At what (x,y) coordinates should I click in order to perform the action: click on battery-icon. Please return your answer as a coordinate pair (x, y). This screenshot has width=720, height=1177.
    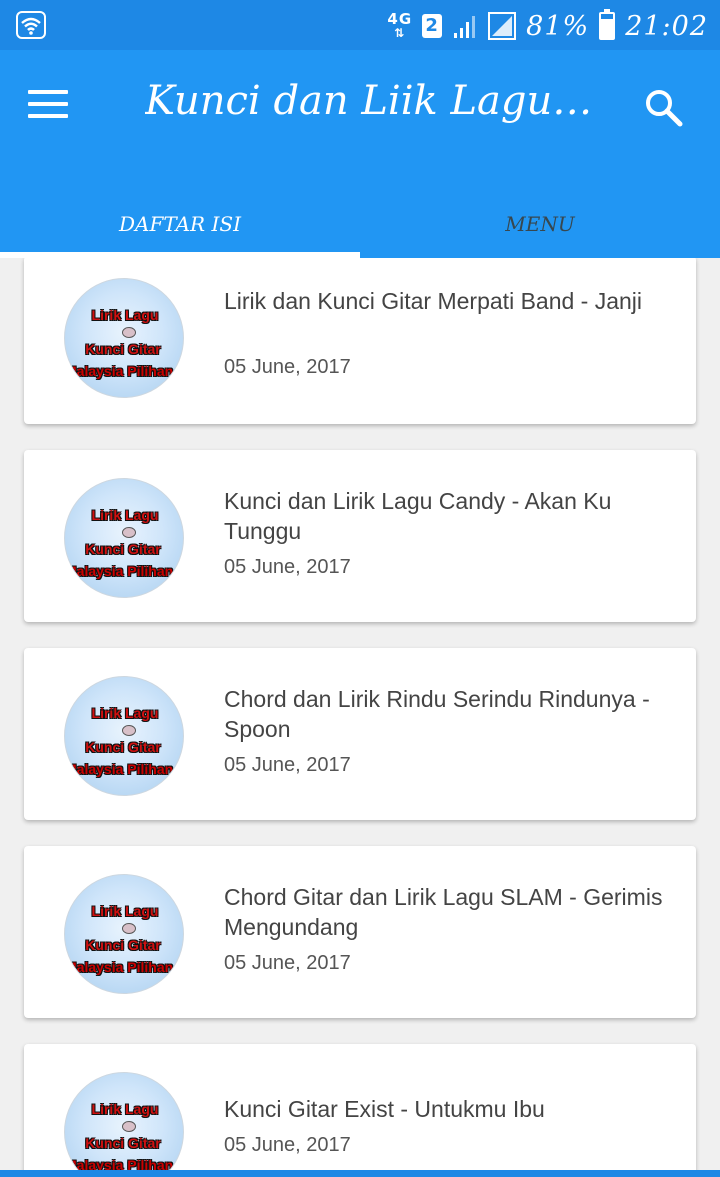
    Looking at the image, I should click on (607, 24).